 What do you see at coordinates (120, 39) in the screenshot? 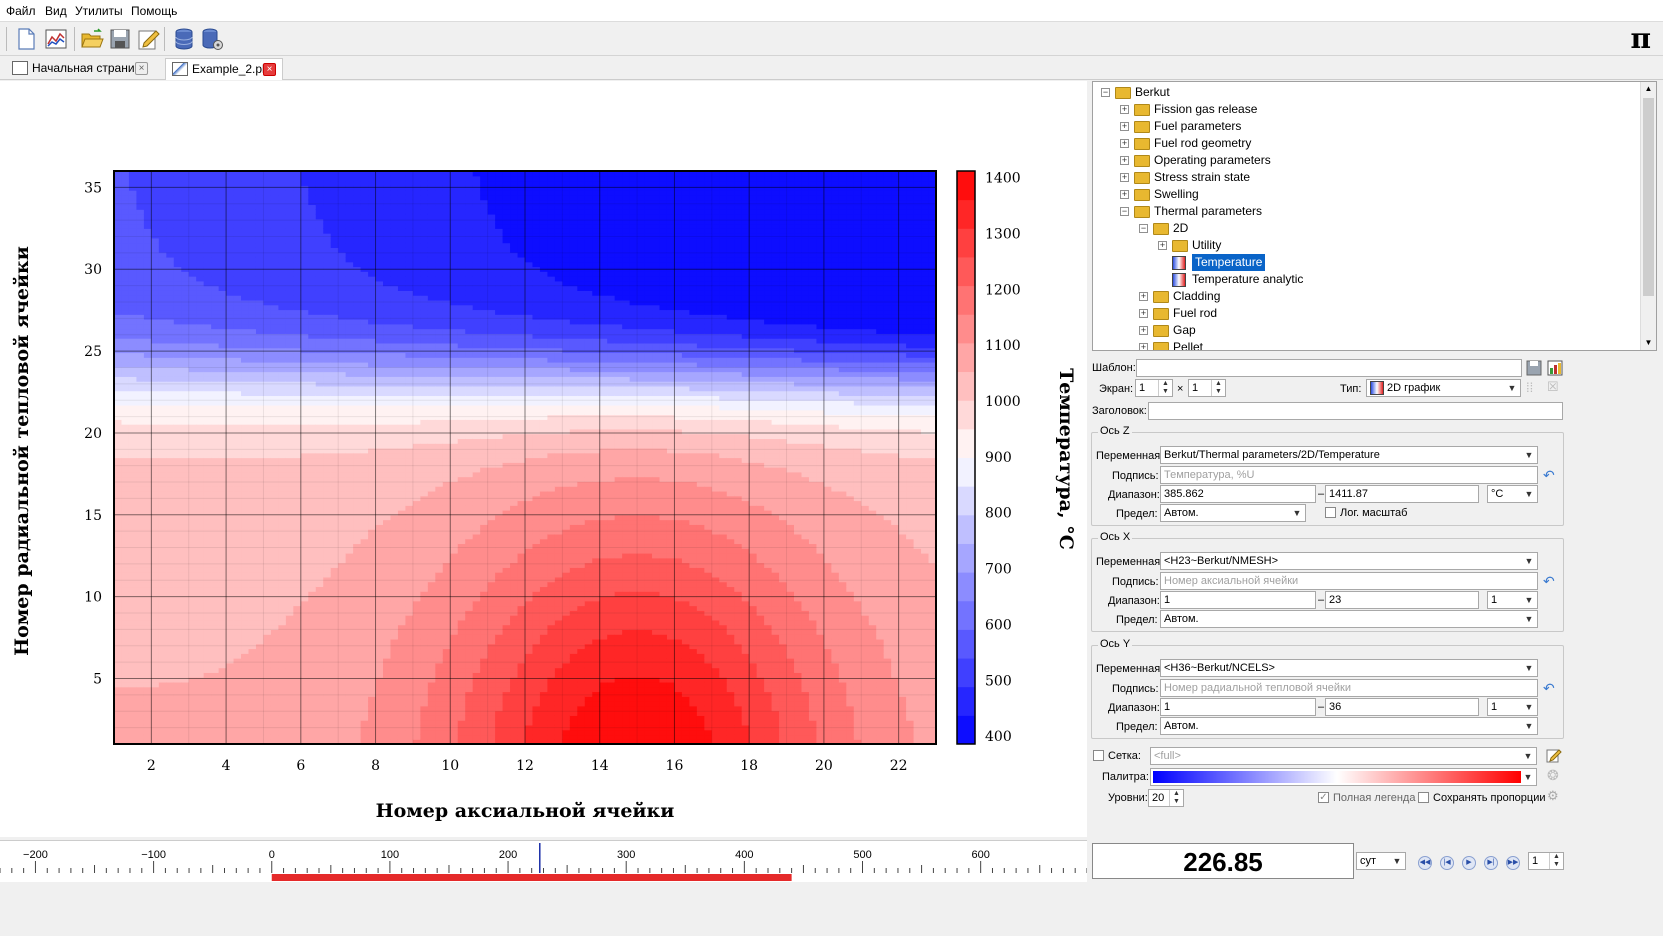
I see `save-icon` at bounding box center [120, 39].